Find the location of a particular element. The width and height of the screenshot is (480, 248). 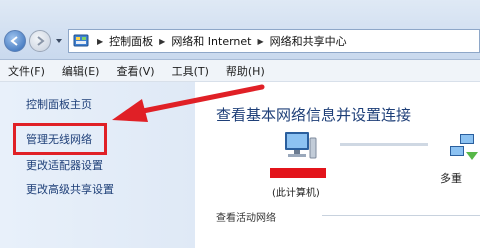

breadcrumb: ▶ 控制面板 ▶ 网络和 Internet ▶ 网络和共享中心 is located at coordinates (274, 41).